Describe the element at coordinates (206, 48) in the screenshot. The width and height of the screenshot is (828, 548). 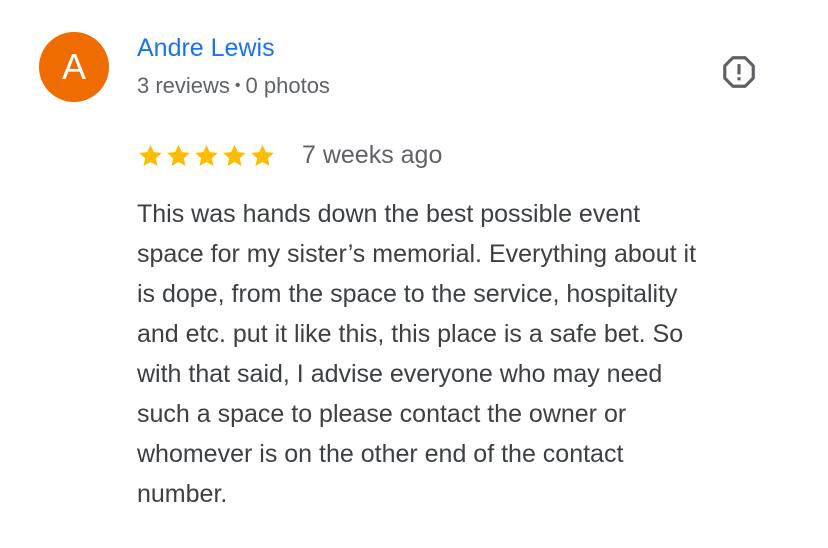
I see `author-name-link: Andre Lewis` at that location.